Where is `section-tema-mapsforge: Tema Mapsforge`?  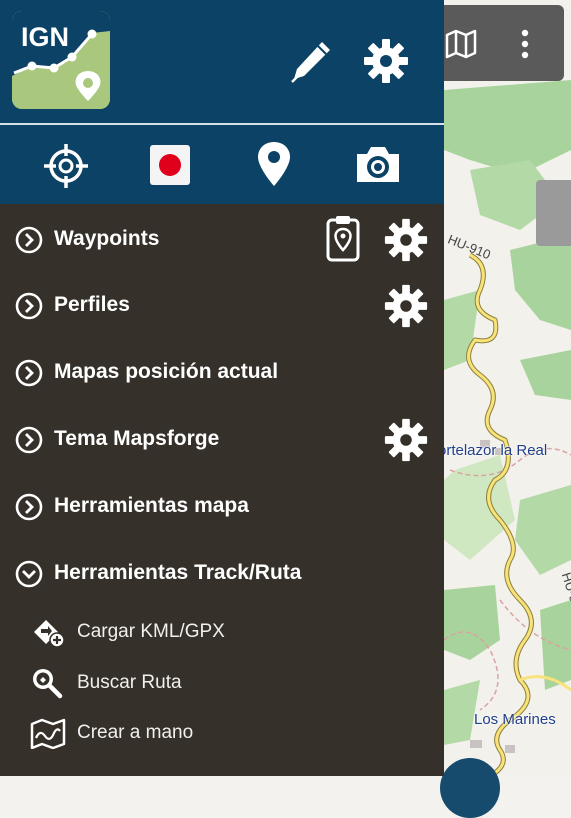 section-tema-mapsforge: Tema Mapsforge is located at coordinates (222, 440).